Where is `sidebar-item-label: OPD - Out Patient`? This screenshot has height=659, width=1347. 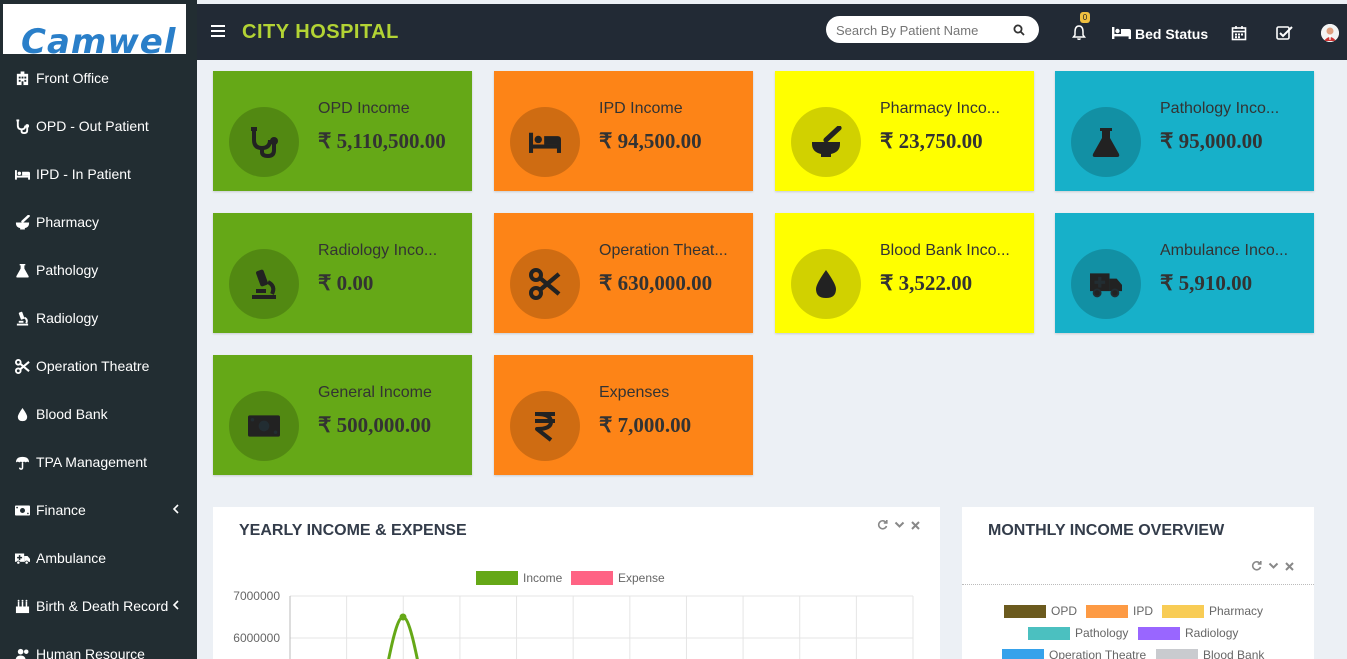 sidebar-item-label: OPD - Out Patient is located at coordinates (92, 126).